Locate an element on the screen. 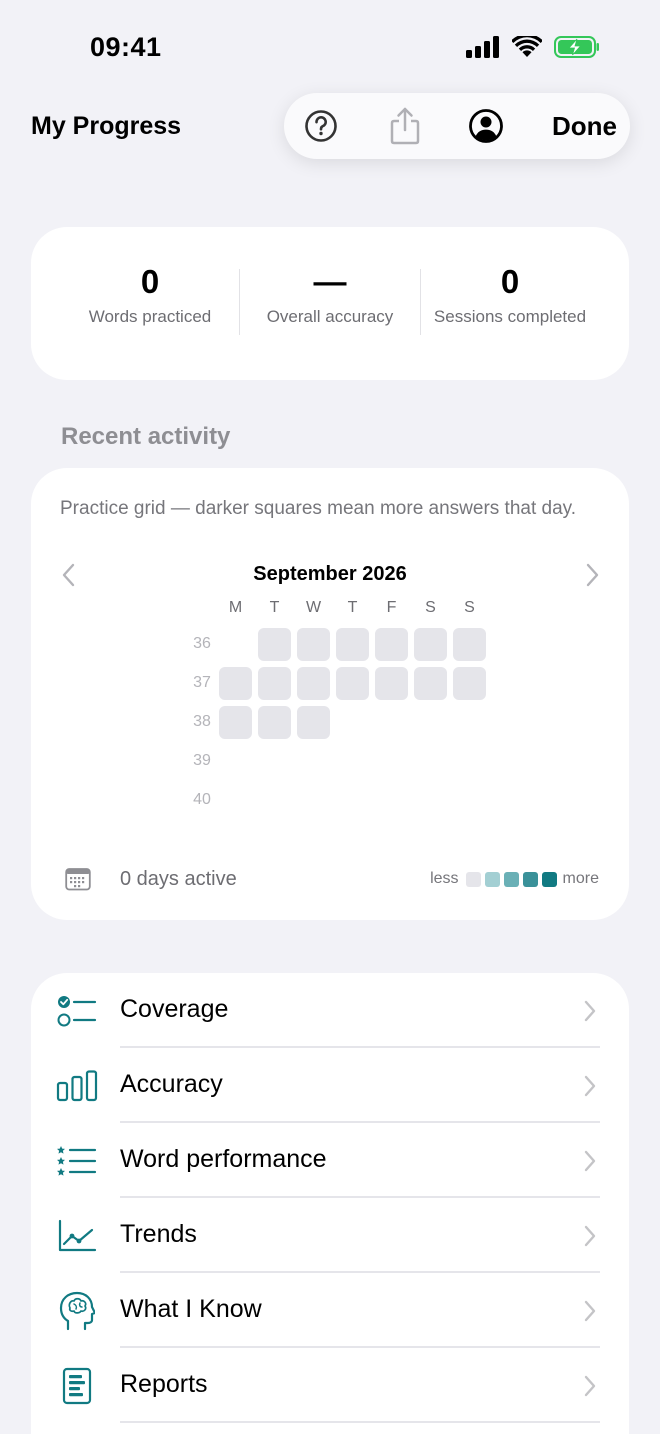 This screenshot has height=1434, width=660. recent-activity-header: Recent activity is located at coordinates (146, 436).